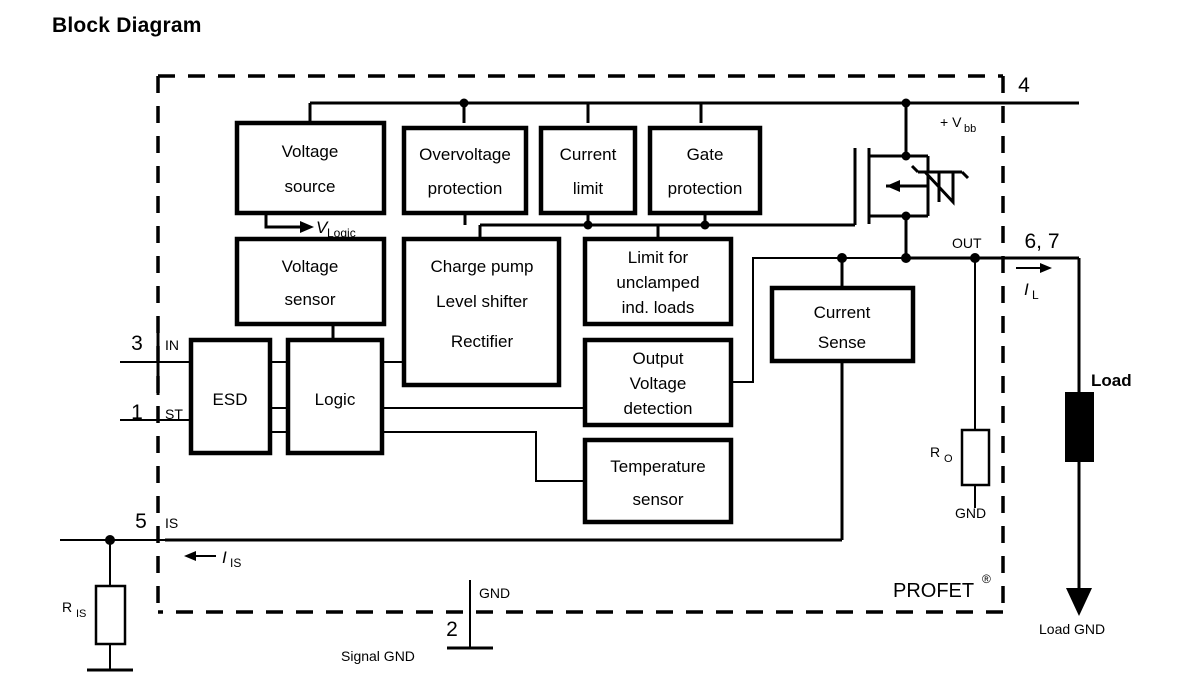 Image resolution: width=1179 pixels, height=692 pixels. I want to click on block-output-voltage-detection: Output Voltage detection, so click(658, 382).